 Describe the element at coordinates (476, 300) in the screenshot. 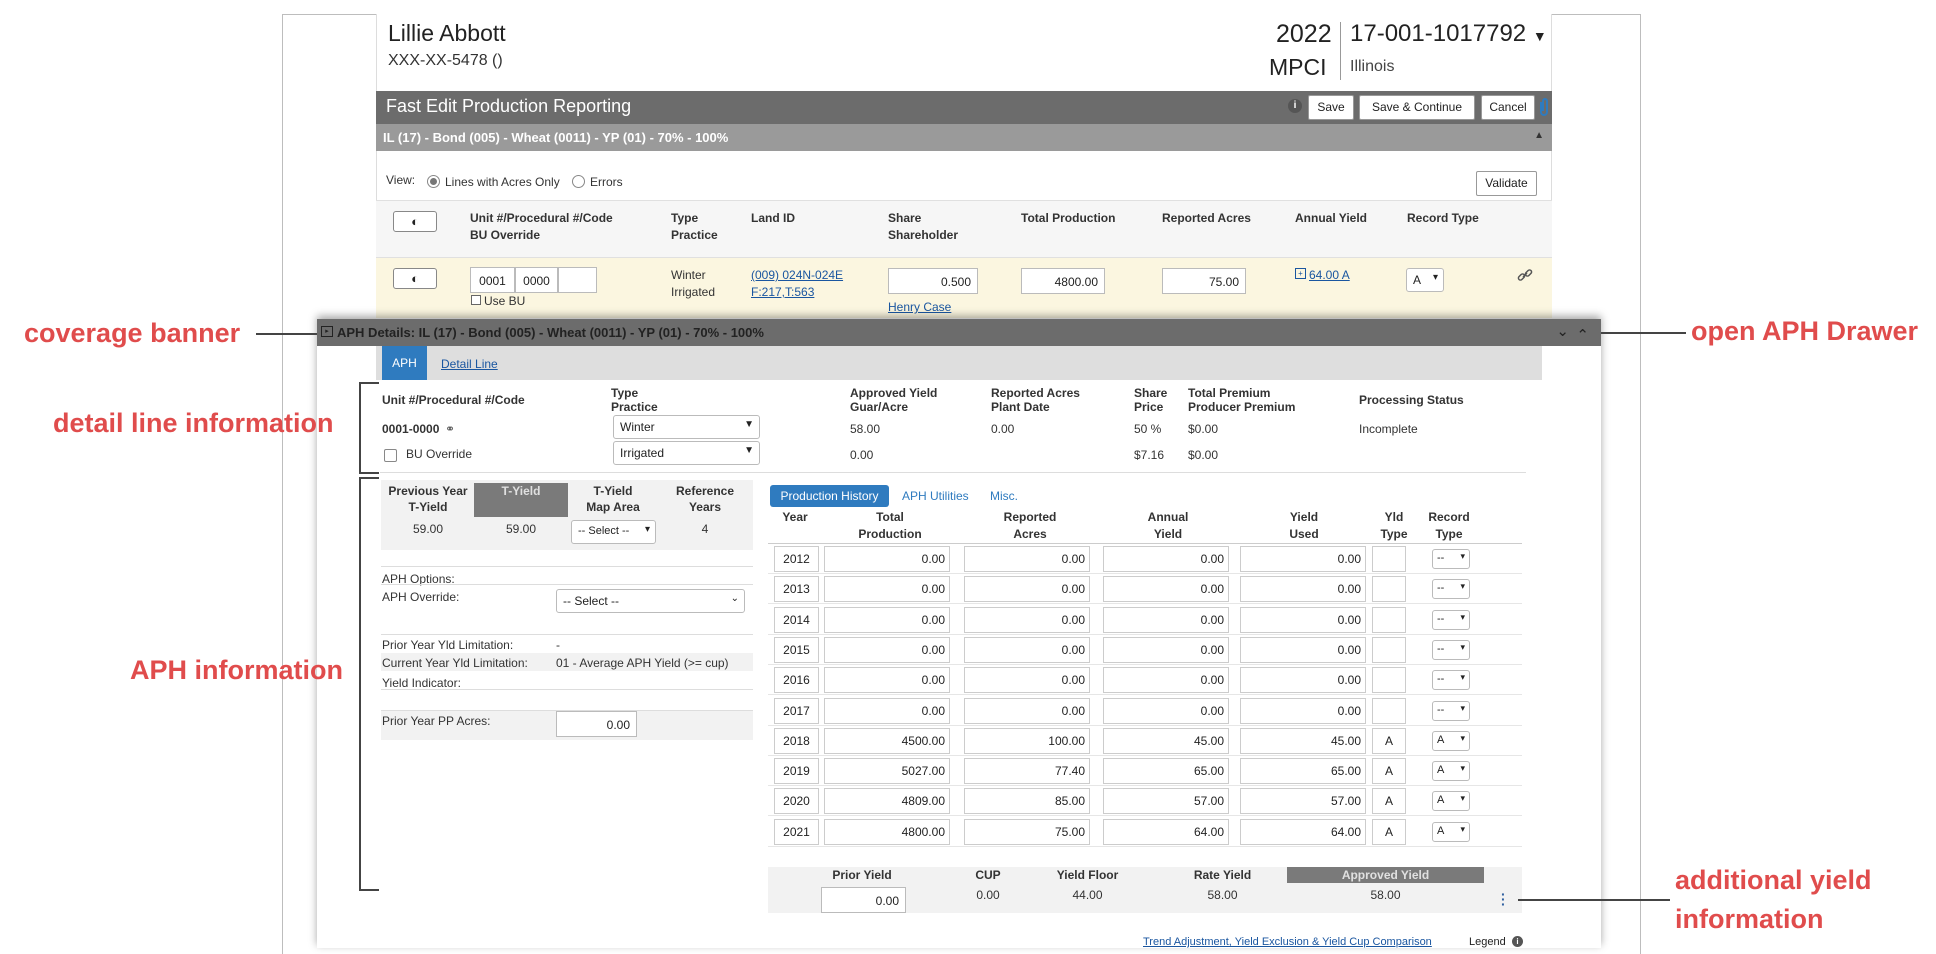

I see `use-bu-checkbox` at that location.